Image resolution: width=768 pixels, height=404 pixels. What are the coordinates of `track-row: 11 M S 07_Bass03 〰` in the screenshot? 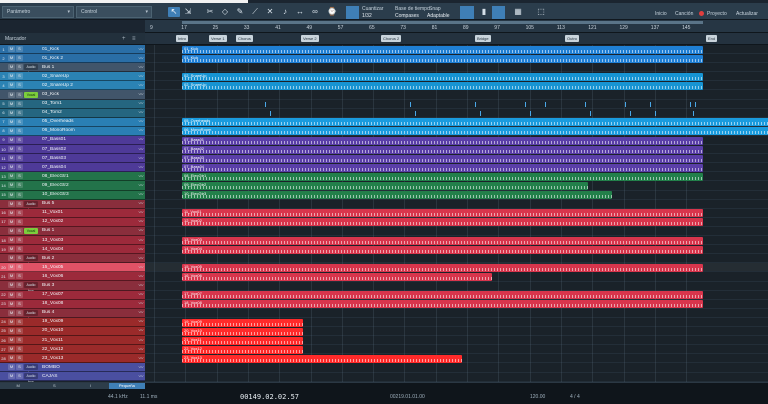 It's located at (72, 159).